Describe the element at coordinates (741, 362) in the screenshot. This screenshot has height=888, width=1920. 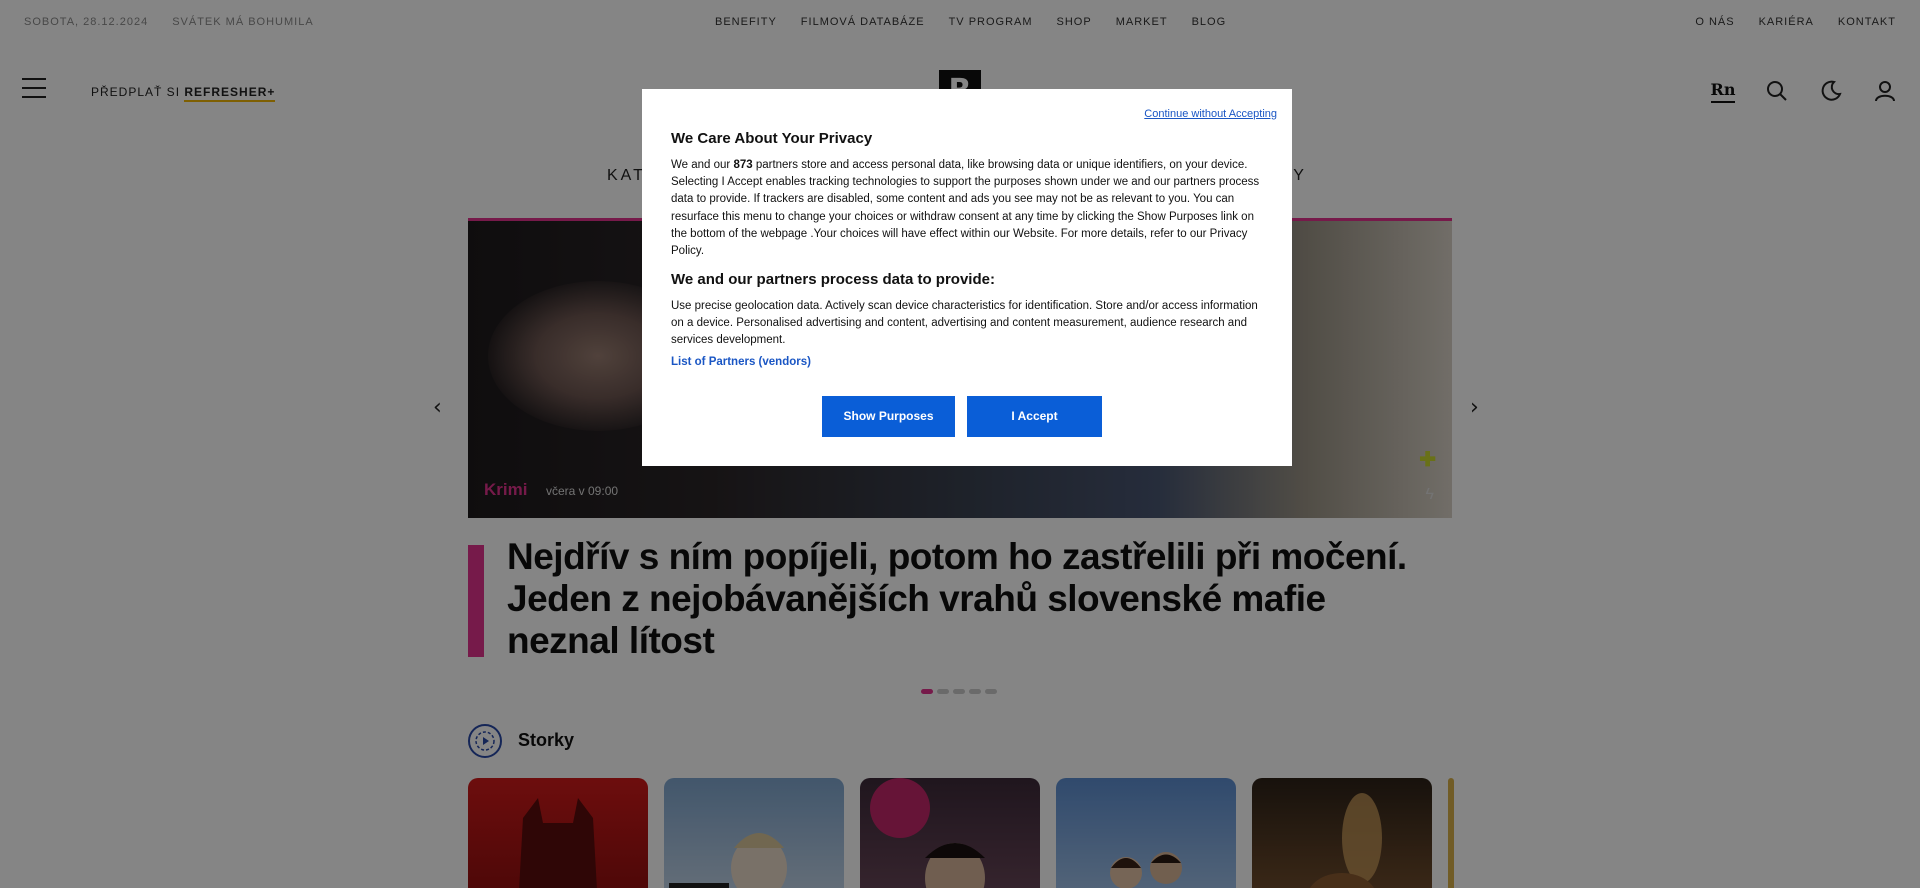
I see `list-of-partners-link: List of Partners (vendors)` at that location.